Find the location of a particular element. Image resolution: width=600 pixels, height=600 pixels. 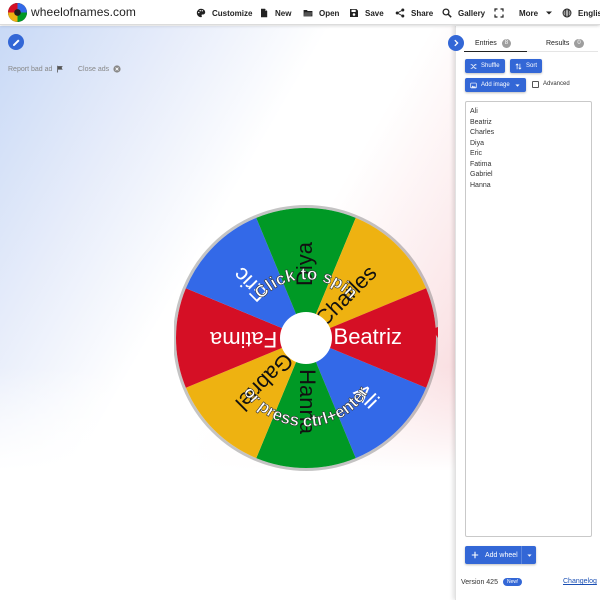

report-bad-ad-link: Report bad ad is located at coordinates (36, 69).